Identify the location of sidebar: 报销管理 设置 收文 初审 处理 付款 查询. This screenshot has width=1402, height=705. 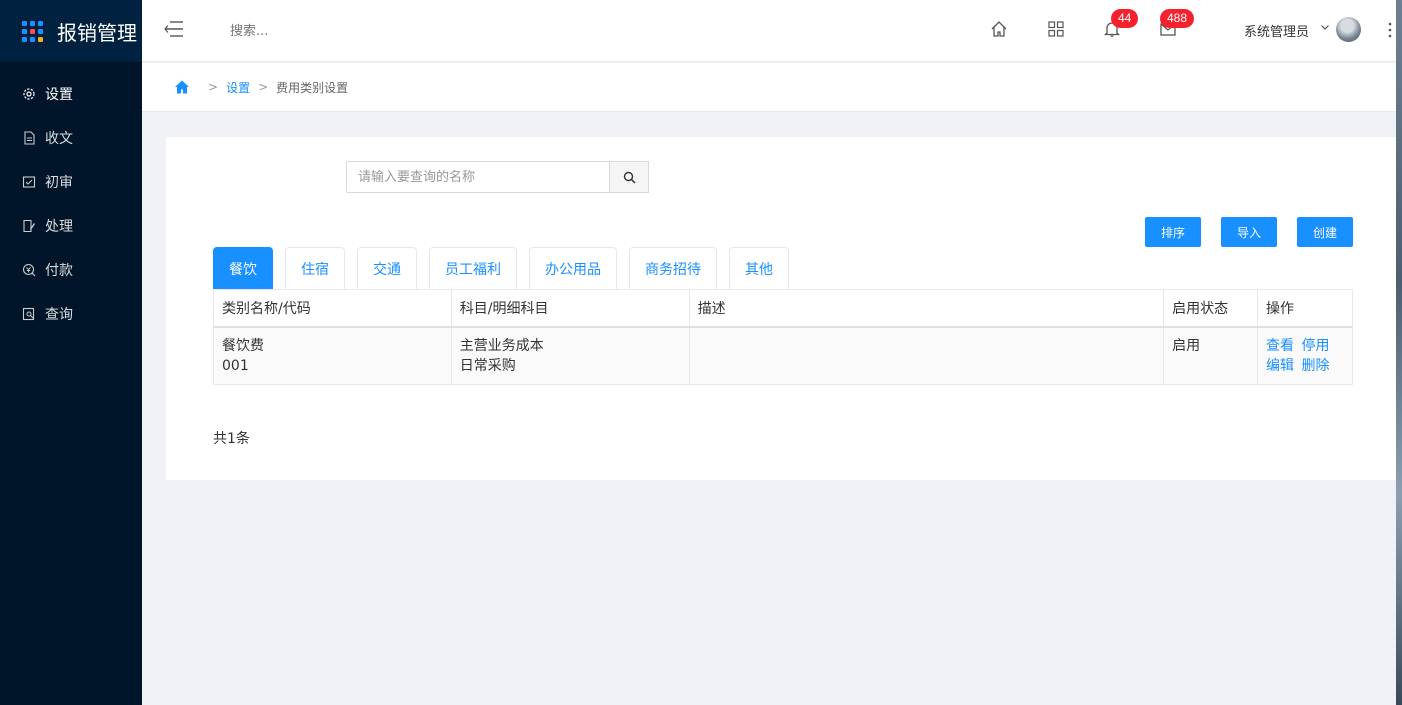
(71, 352).